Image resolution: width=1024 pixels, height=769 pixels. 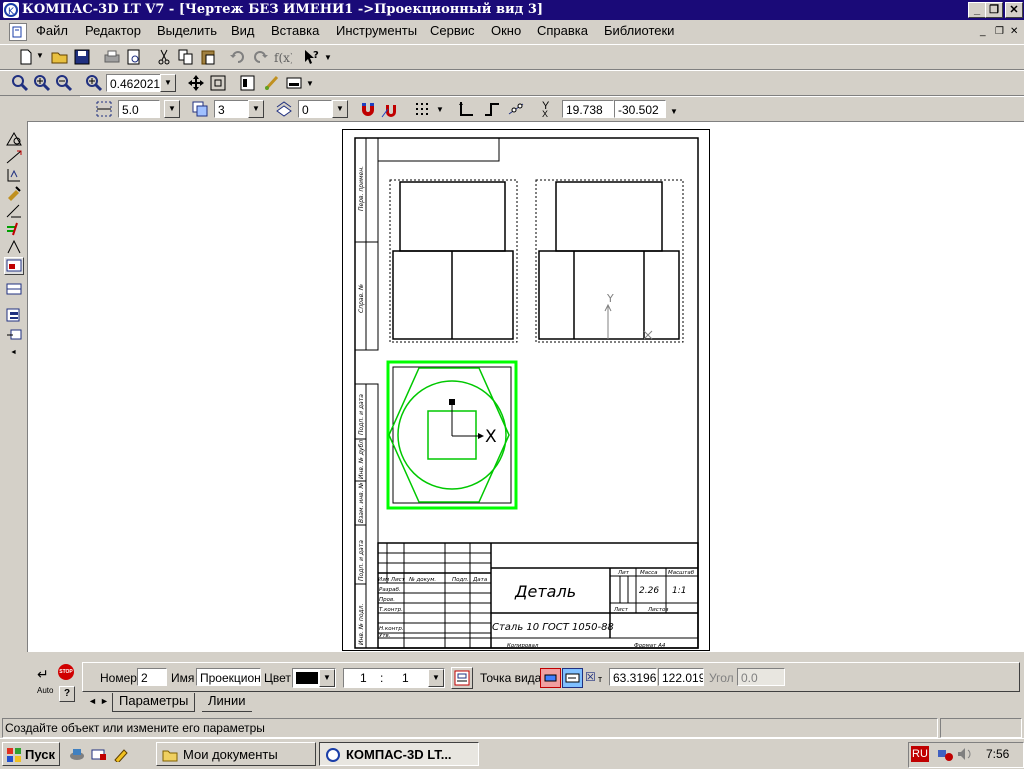 I want to click on geometry-icon, so click(x=14, y=139).